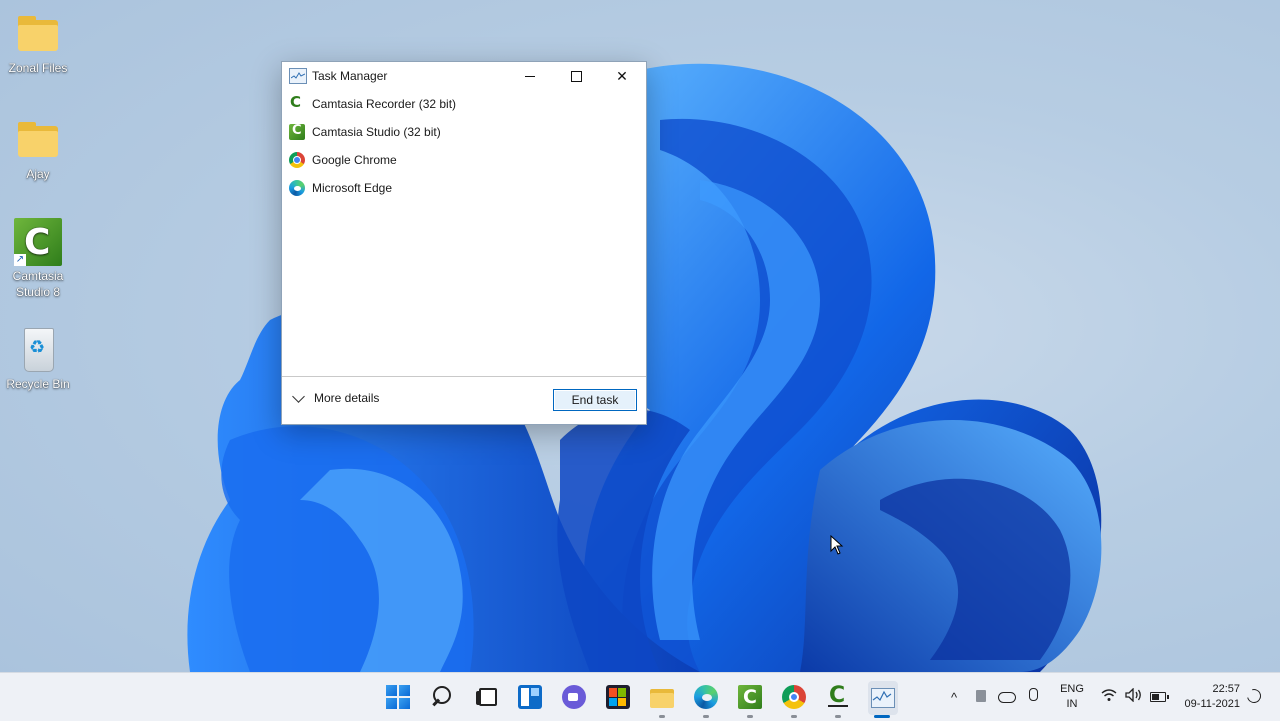 The width and height of the screenshot is (1280, 721). I want to click on chevron-up-icon: ^, so click(954, 697).